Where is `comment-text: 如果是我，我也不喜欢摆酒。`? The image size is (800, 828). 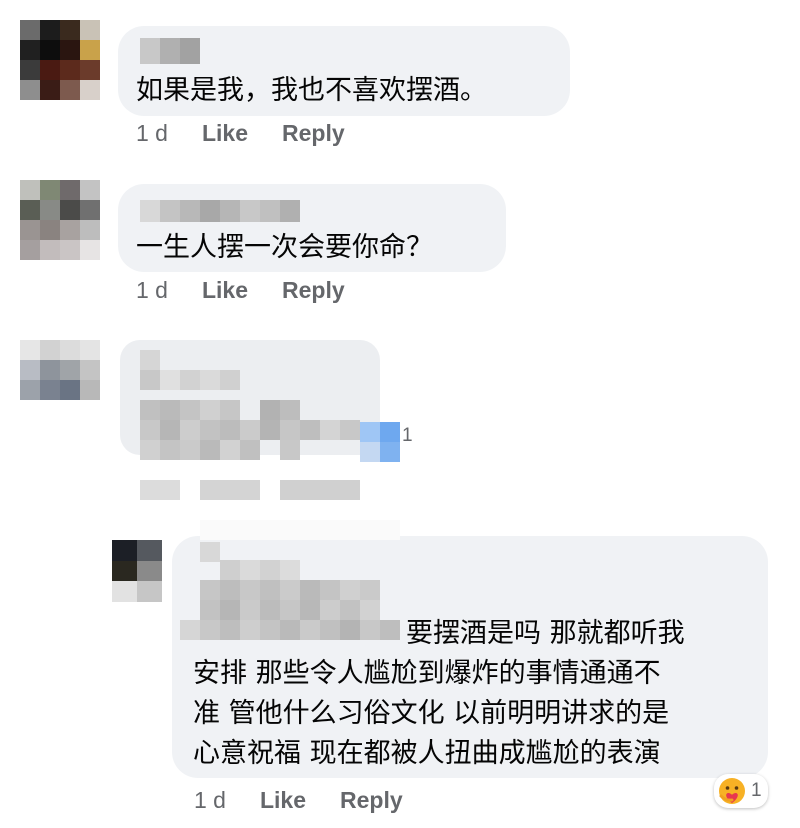 comment-text: 如果是我，我也不喜欢摆酒。 is located at coordinates (311, 90).